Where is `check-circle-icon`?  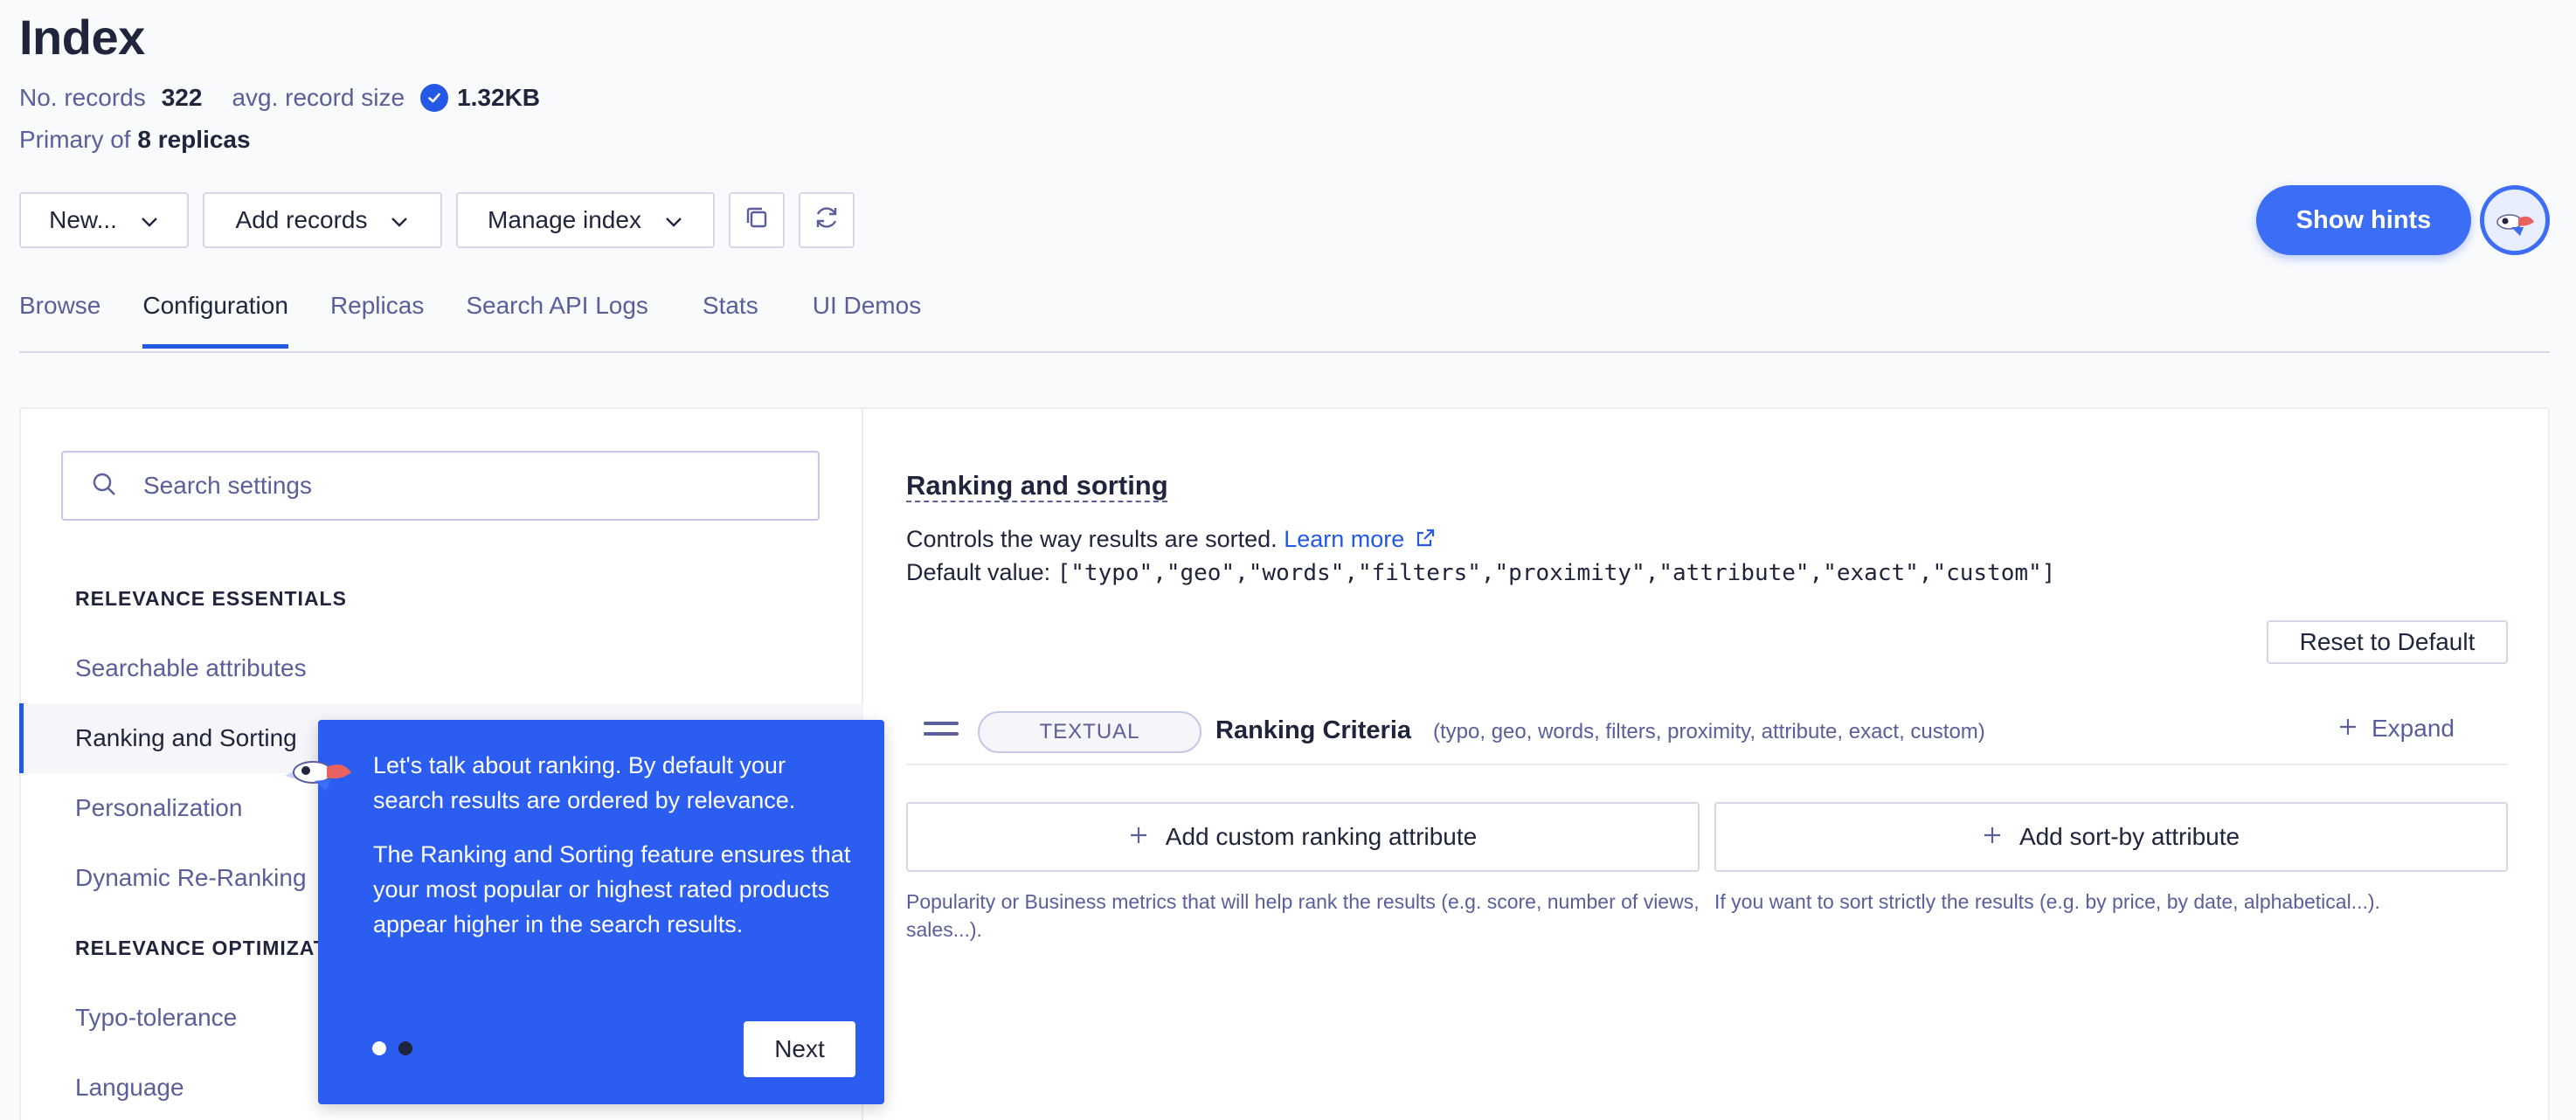
check-circle-icon is located at coordinates (434, 98).